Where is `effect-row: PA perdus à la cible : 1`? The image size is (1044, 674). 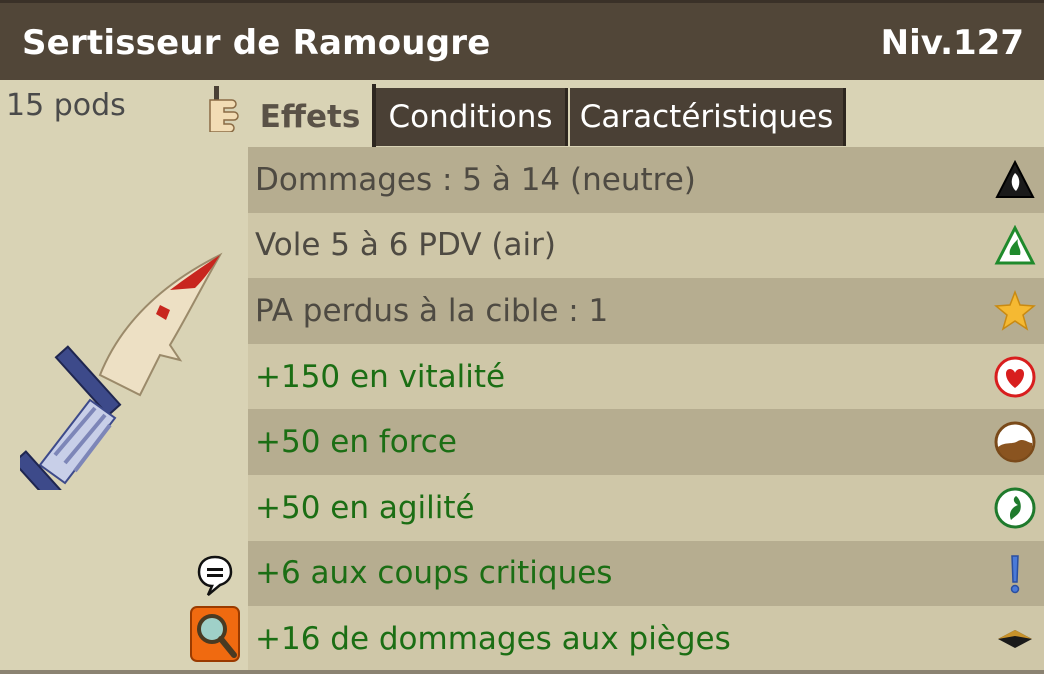
effect-row: PA perdus à la cible : 1 is located at coordinates (646, 311).